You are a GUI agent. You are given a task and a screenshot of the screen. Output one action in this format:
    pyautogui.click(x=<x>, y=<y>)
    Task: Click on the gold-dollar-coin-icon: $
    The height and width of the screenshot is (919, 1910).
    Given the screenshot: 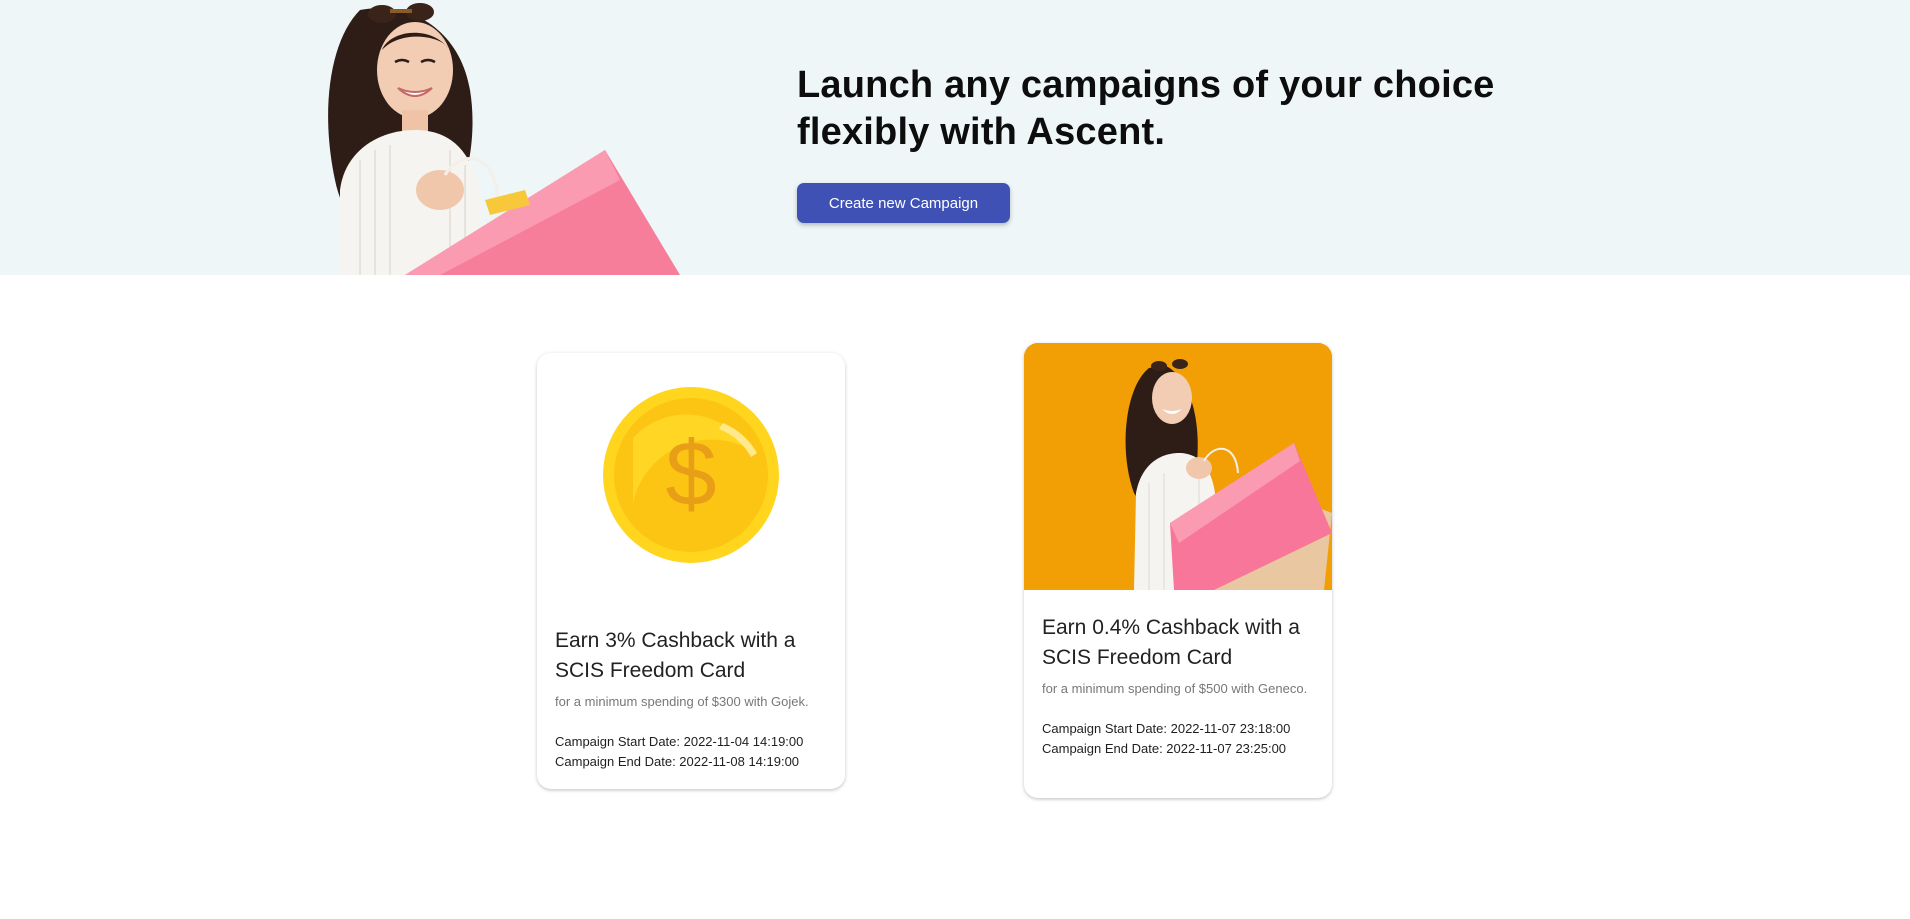 What is the action you would take?
    pyautogui.click(x=691, y=475)
    